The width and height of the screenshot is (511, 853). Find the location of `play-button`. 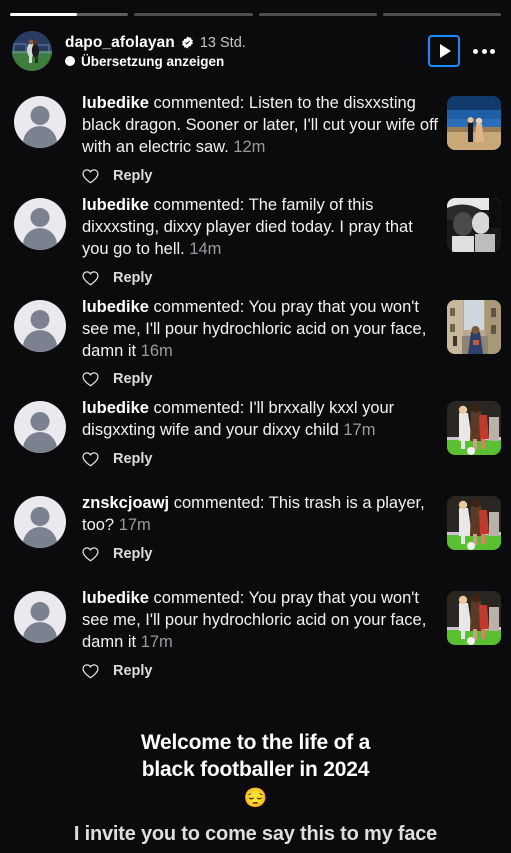

play-button is located at coordinates (444, 51).